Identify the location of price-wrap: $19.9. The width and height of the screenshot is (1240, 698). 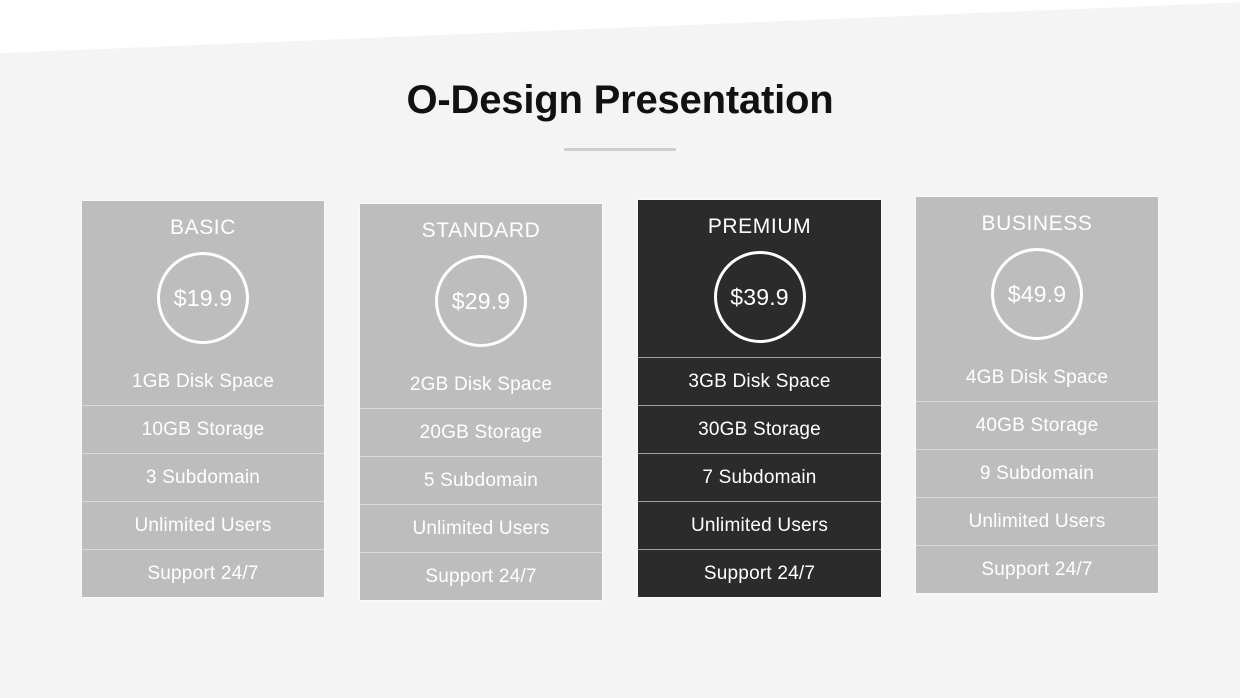
(203, 298).